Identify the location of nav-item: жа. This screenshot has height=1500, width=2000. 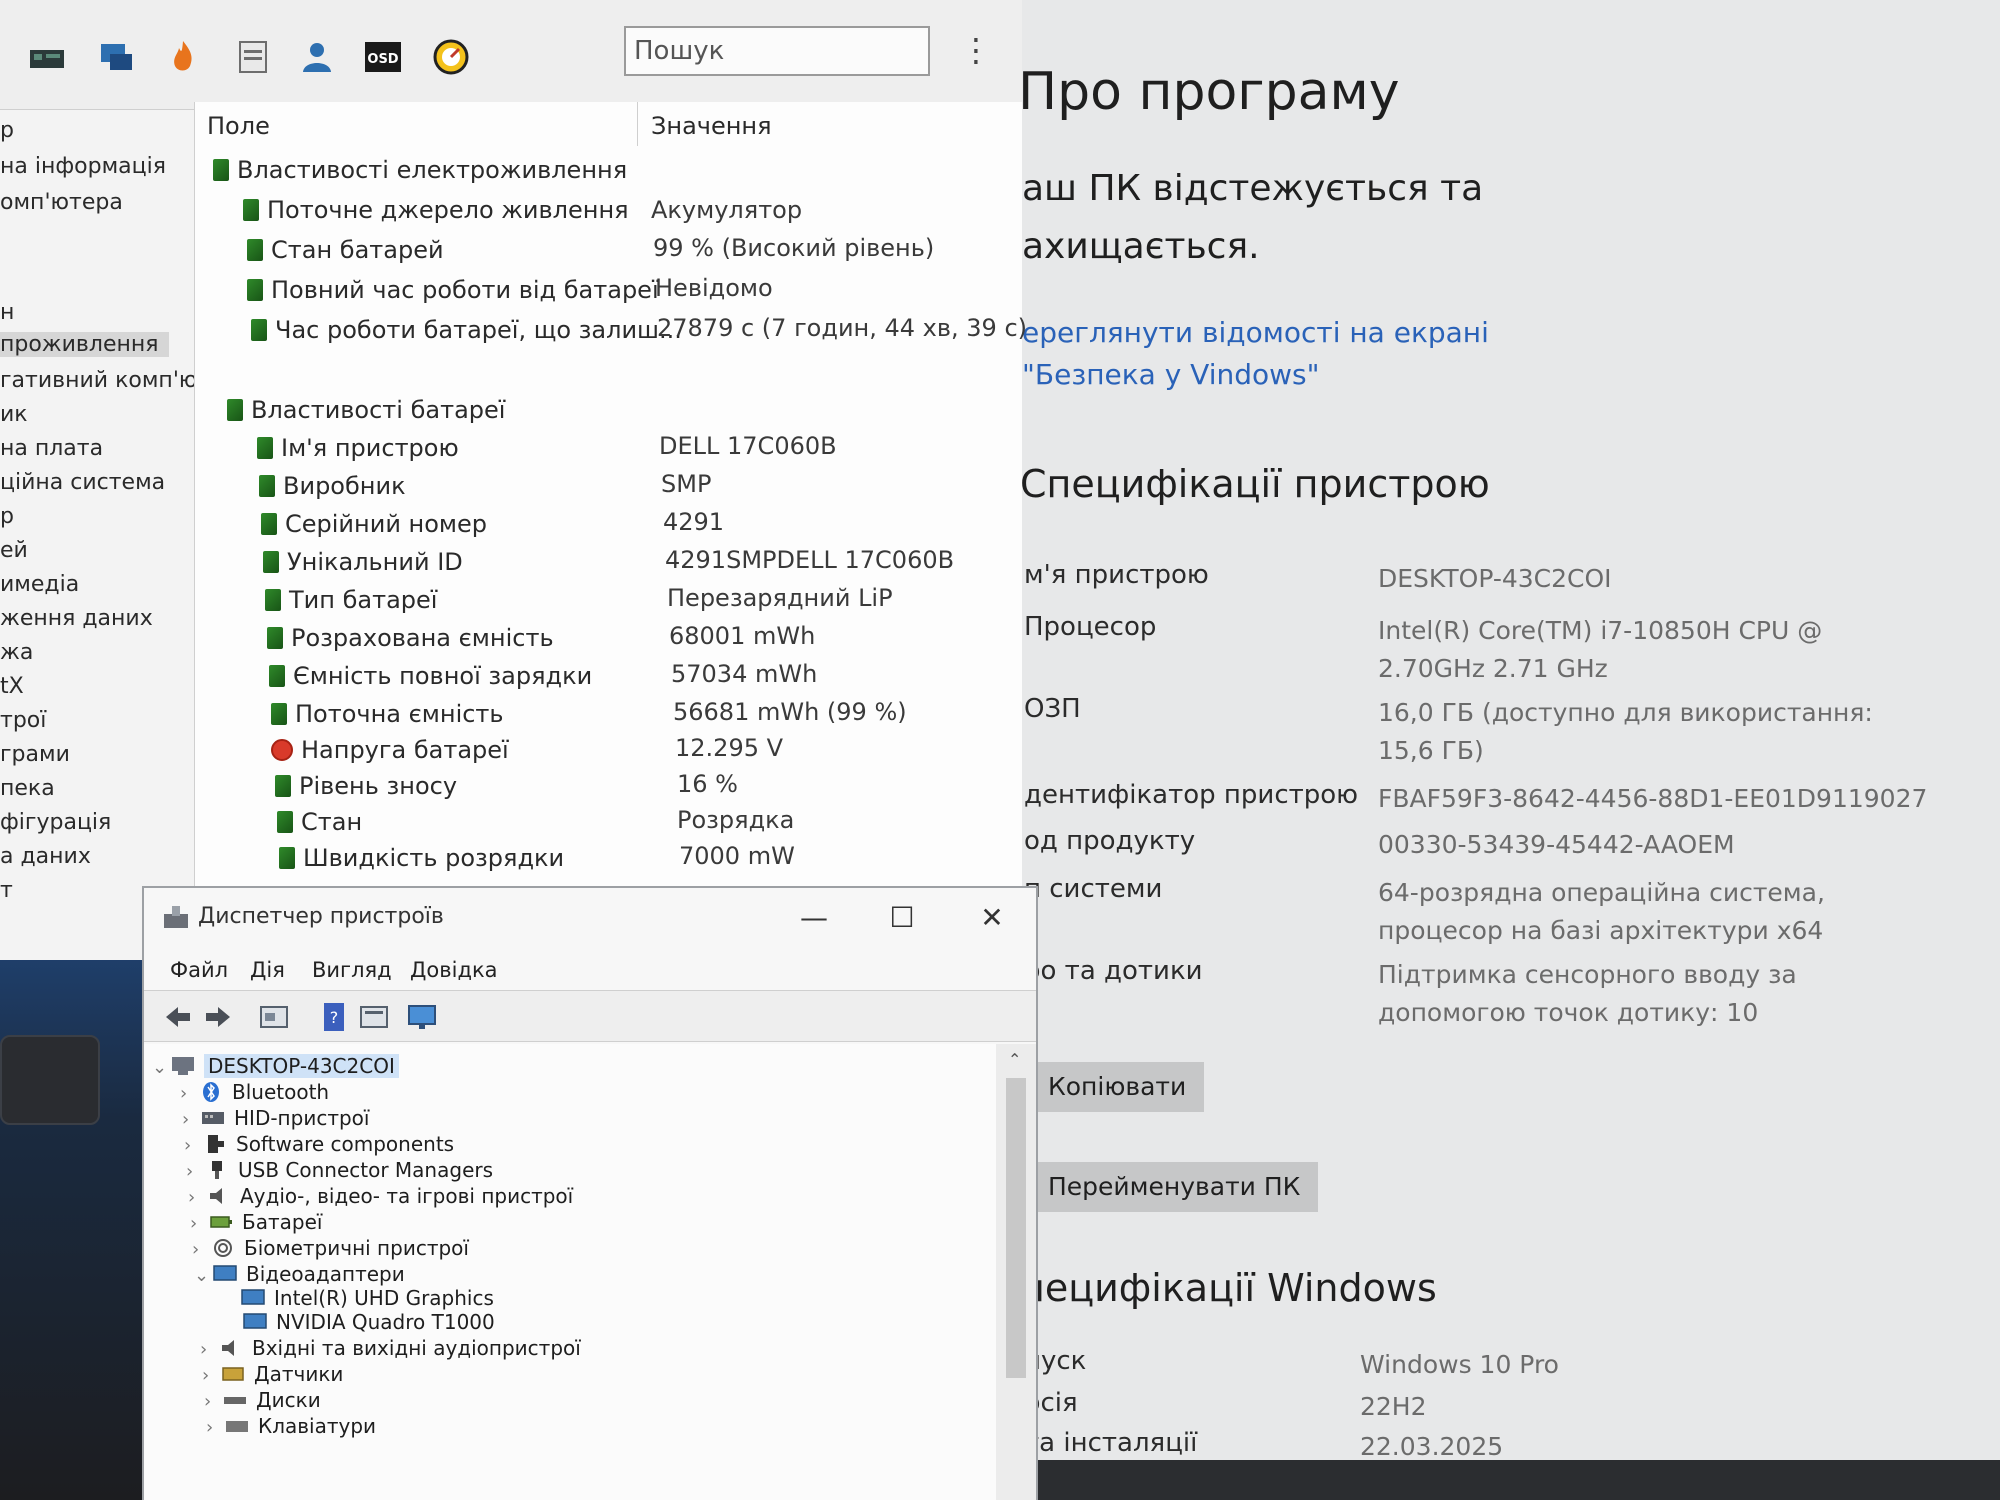
(16, 652).